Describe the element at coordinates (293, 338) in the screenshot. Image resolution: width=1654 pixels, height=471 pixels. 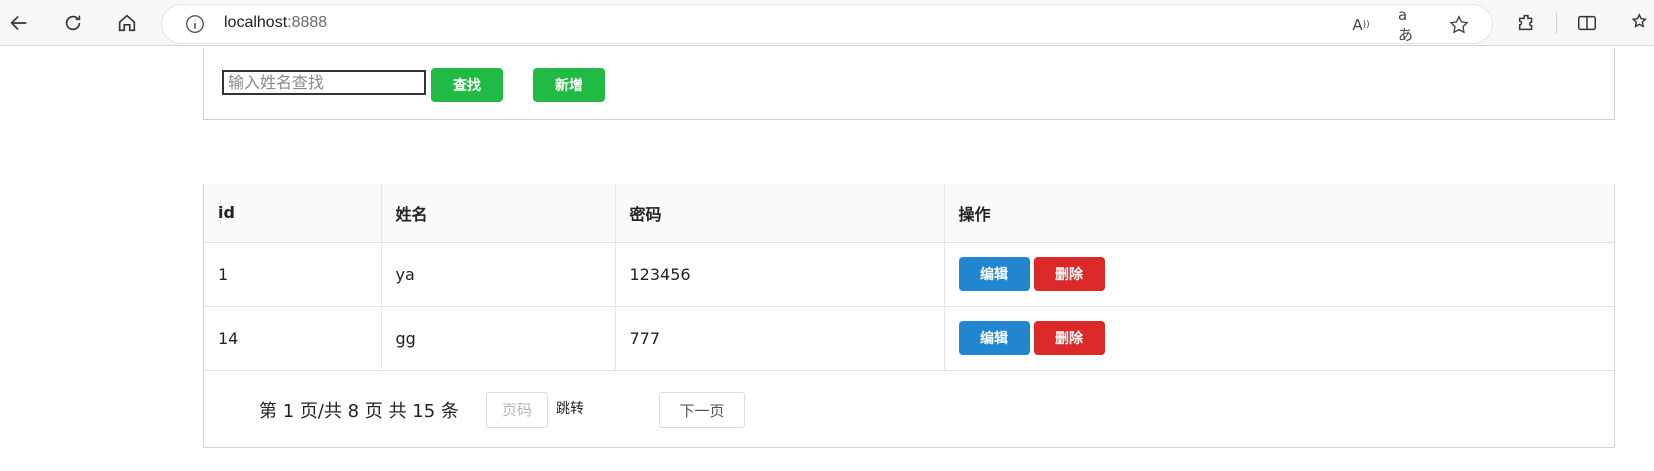
I see `cell-id: 14` at that location.